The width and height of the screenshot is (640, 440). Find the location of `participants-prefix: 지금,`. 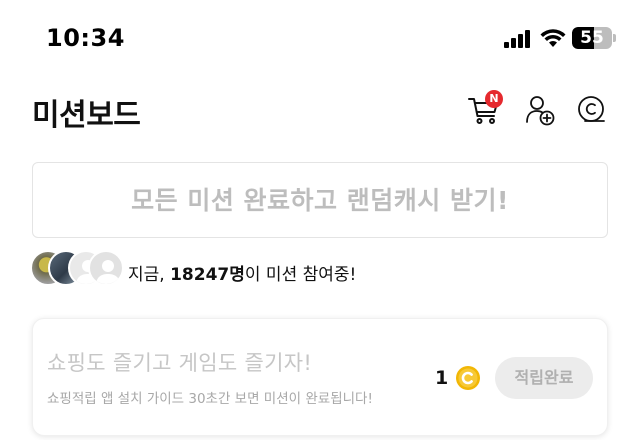

participants-prefix: 지금, is located at coordinates (149, 275).